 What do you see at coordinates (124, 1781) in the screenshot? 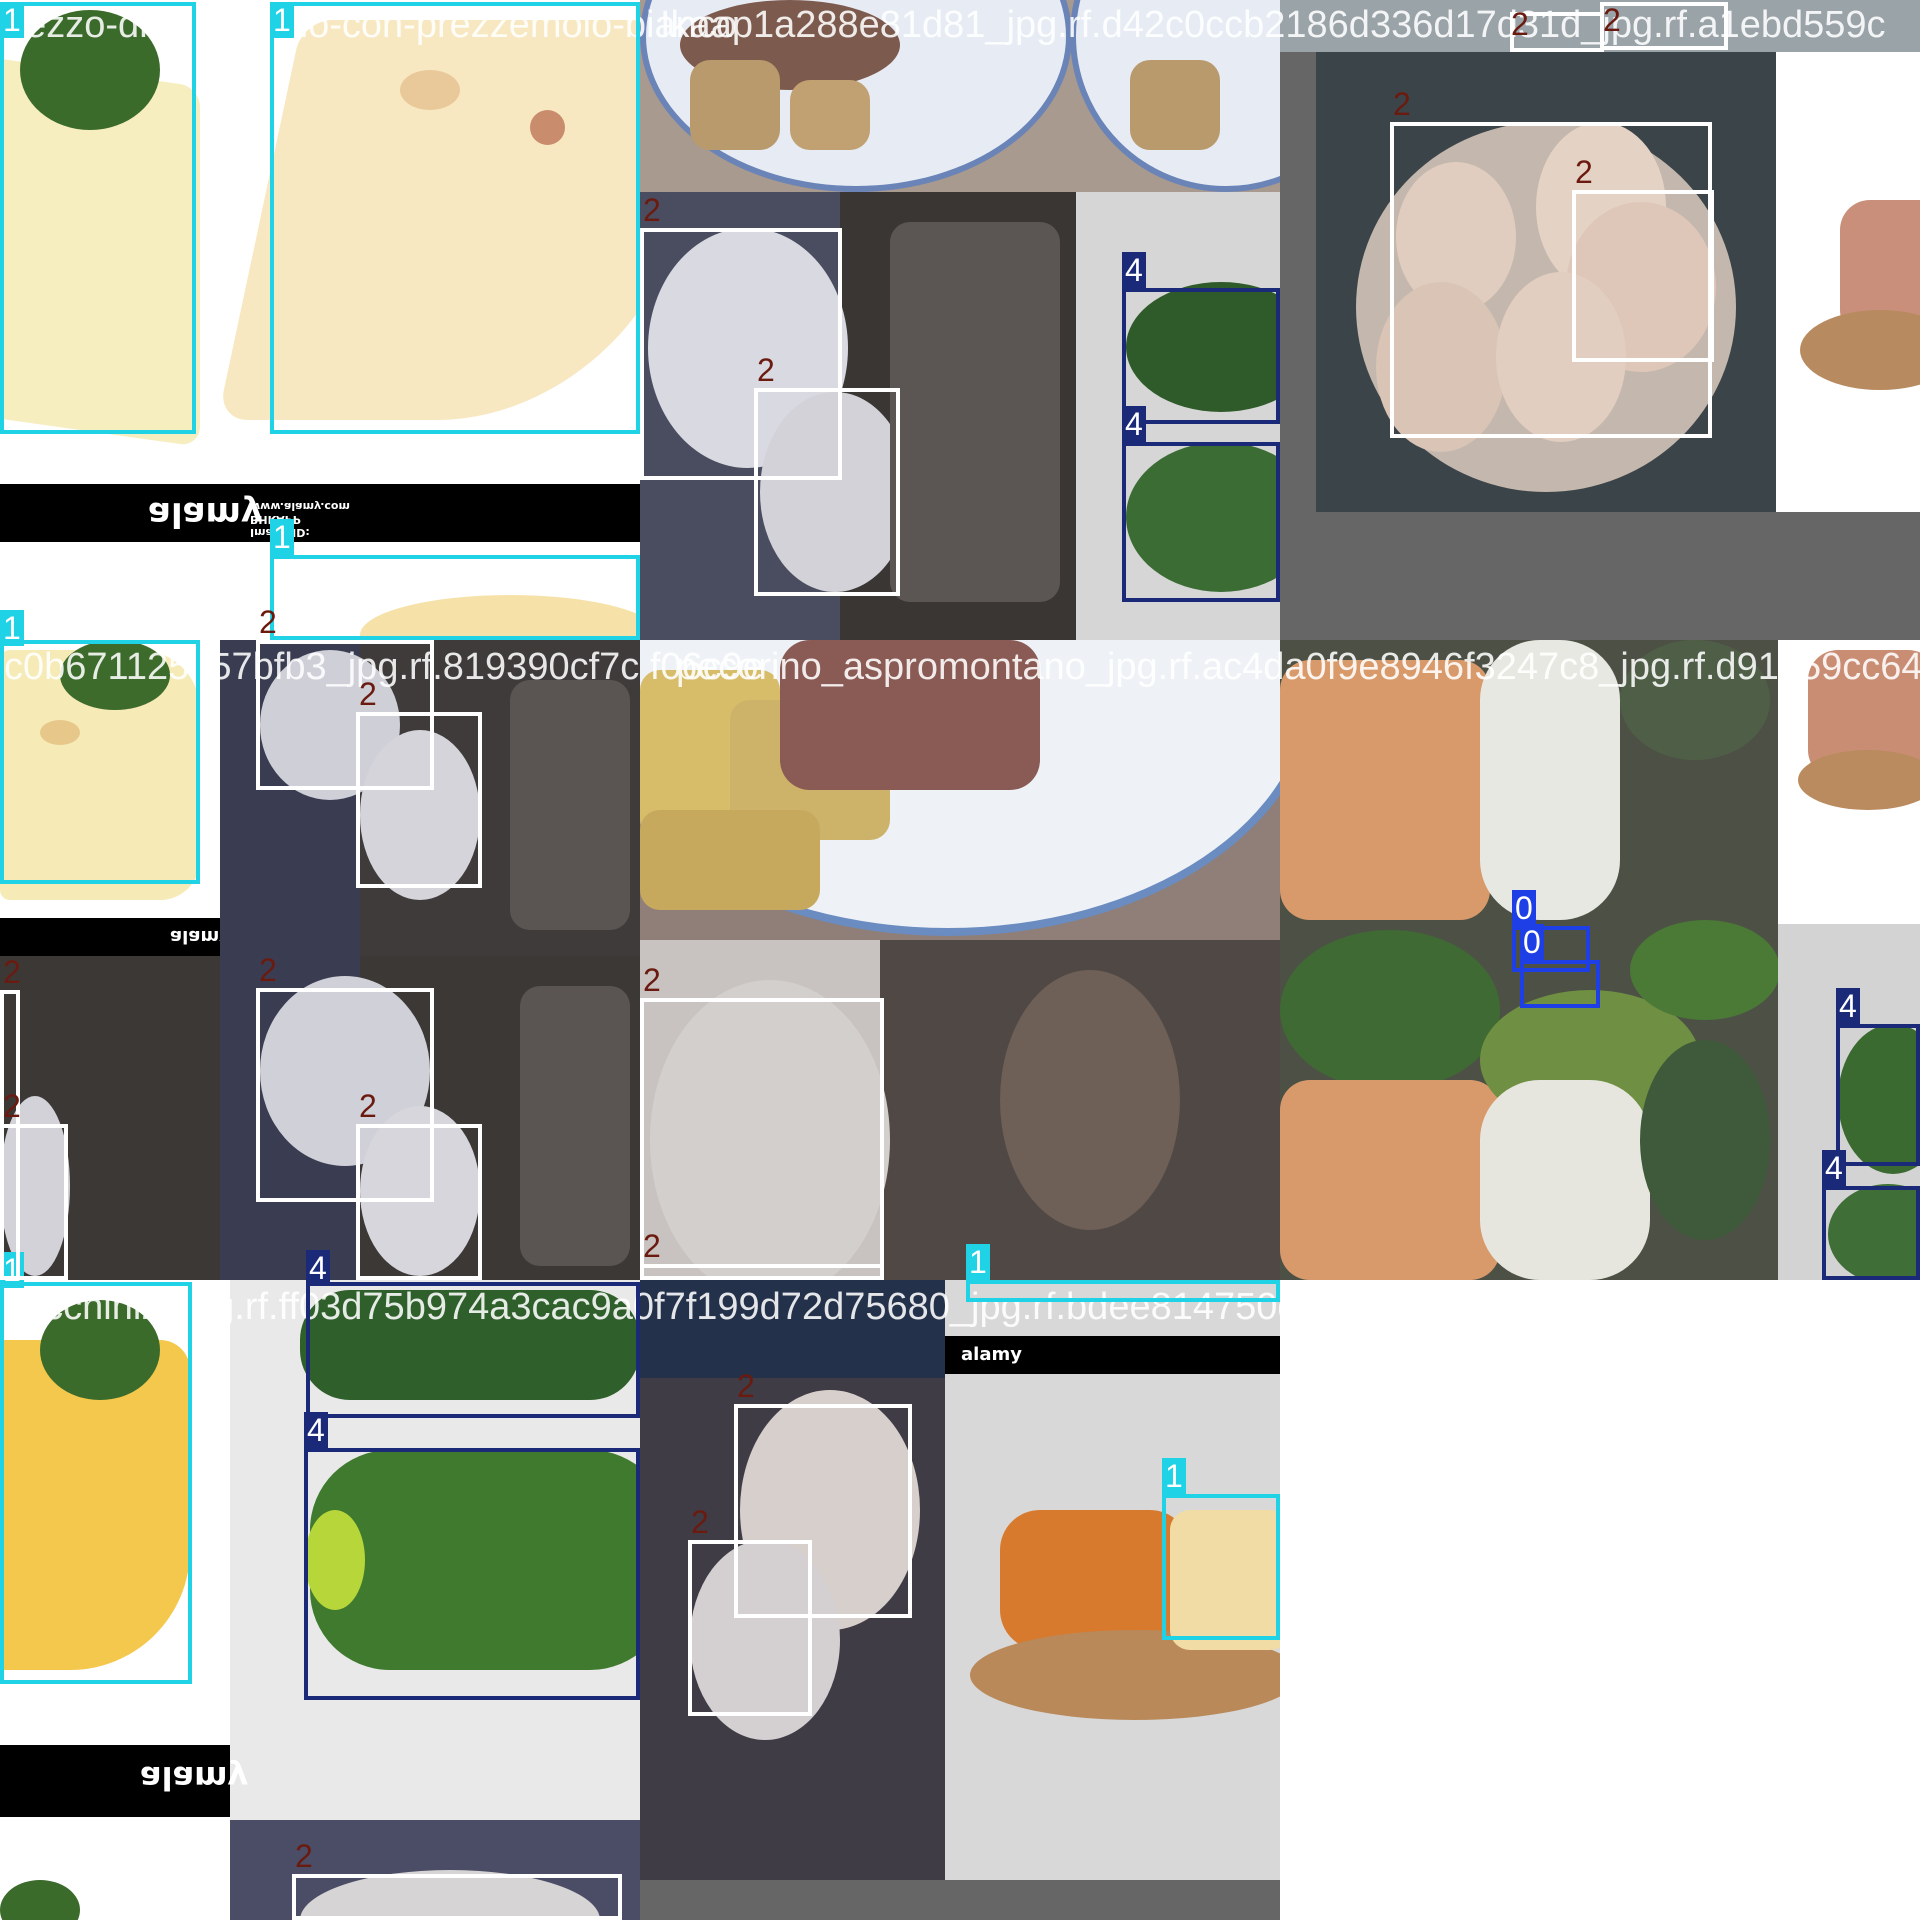
I see `watermark-bar-3: alamy` at bounding box center [124, 1781].